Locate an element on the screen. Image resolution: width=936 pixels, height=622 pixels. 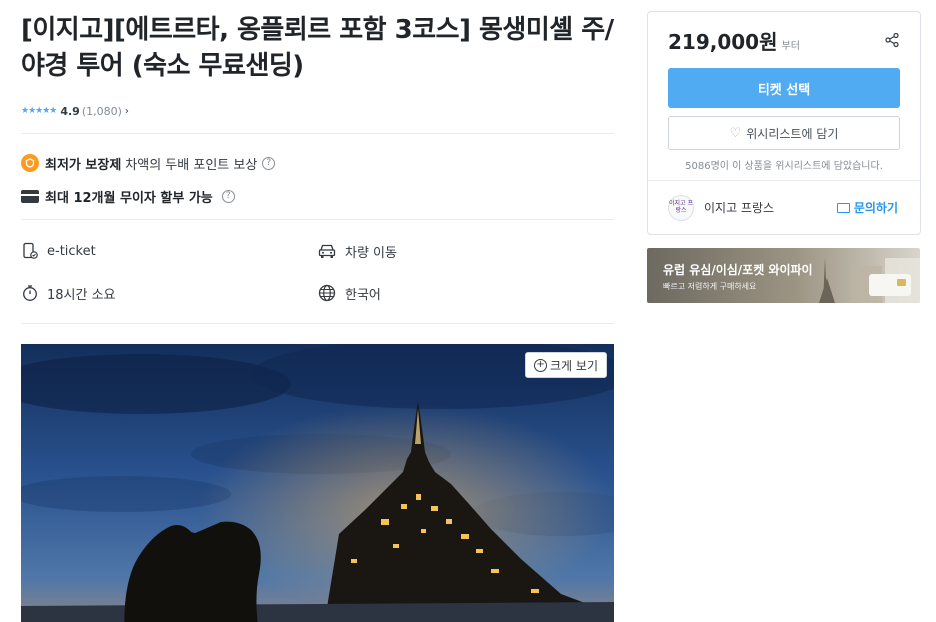
inquiry-button: 문의하기 is located at coordinates (867, 207).